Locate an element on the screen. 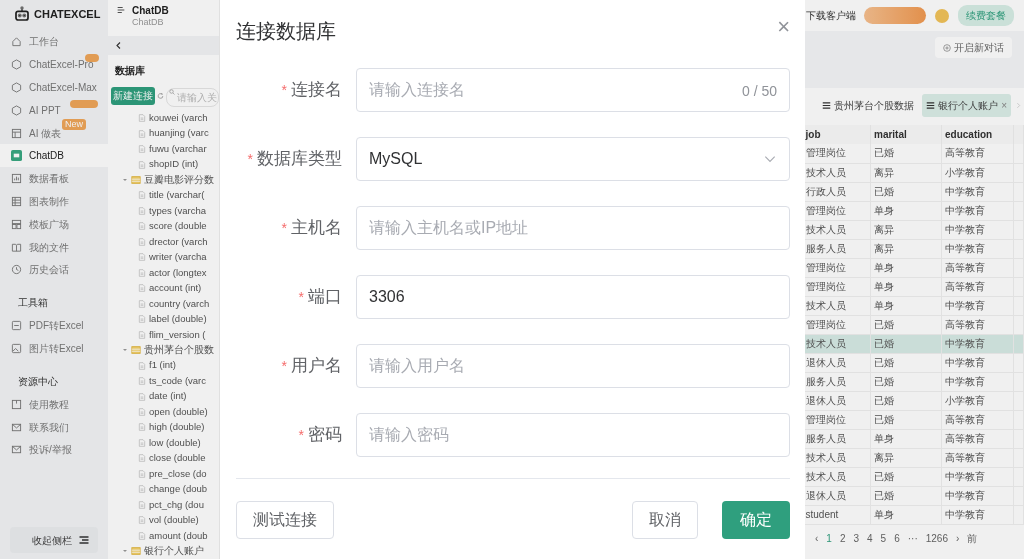 This screenshot has width=1024, height=559. field-label: * 密码 is located at coordinates (320, 435).